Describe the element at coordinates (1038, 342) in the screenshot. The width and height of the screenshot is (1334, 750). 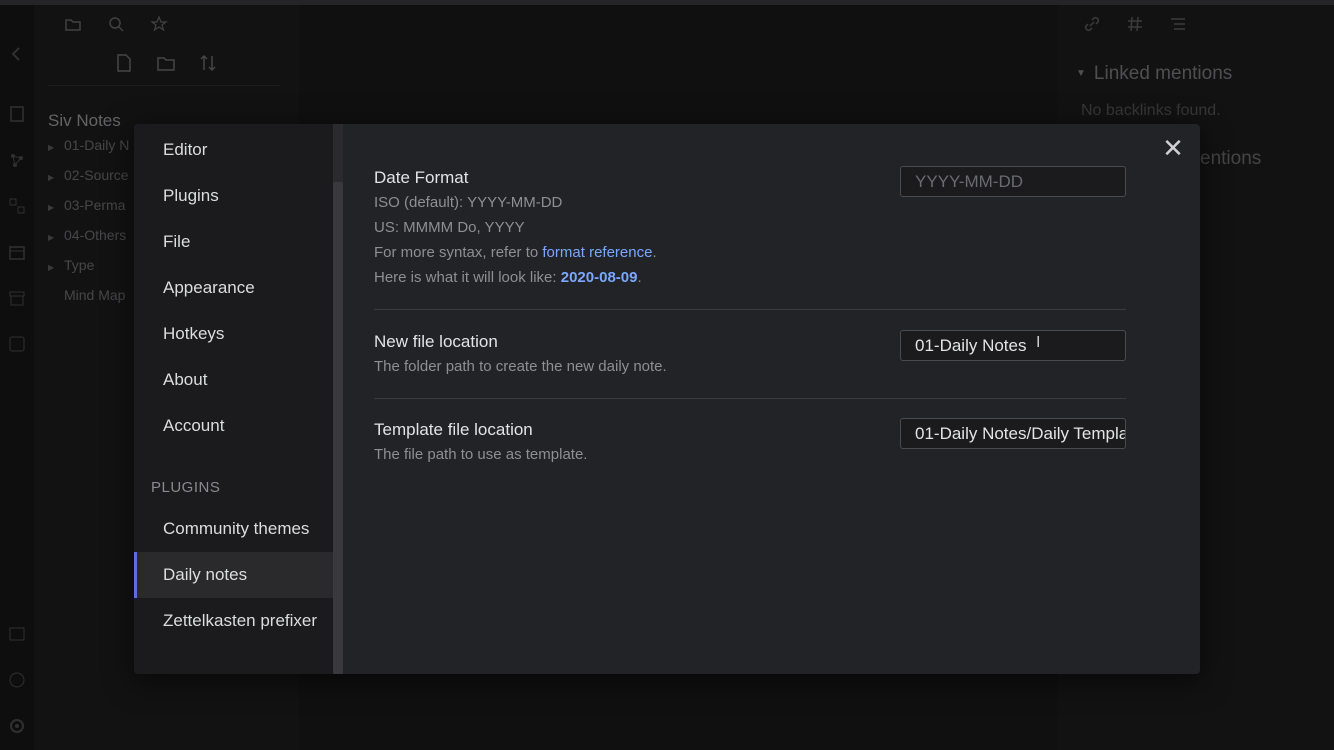
I see `text-cursor-icon: I` at that location.